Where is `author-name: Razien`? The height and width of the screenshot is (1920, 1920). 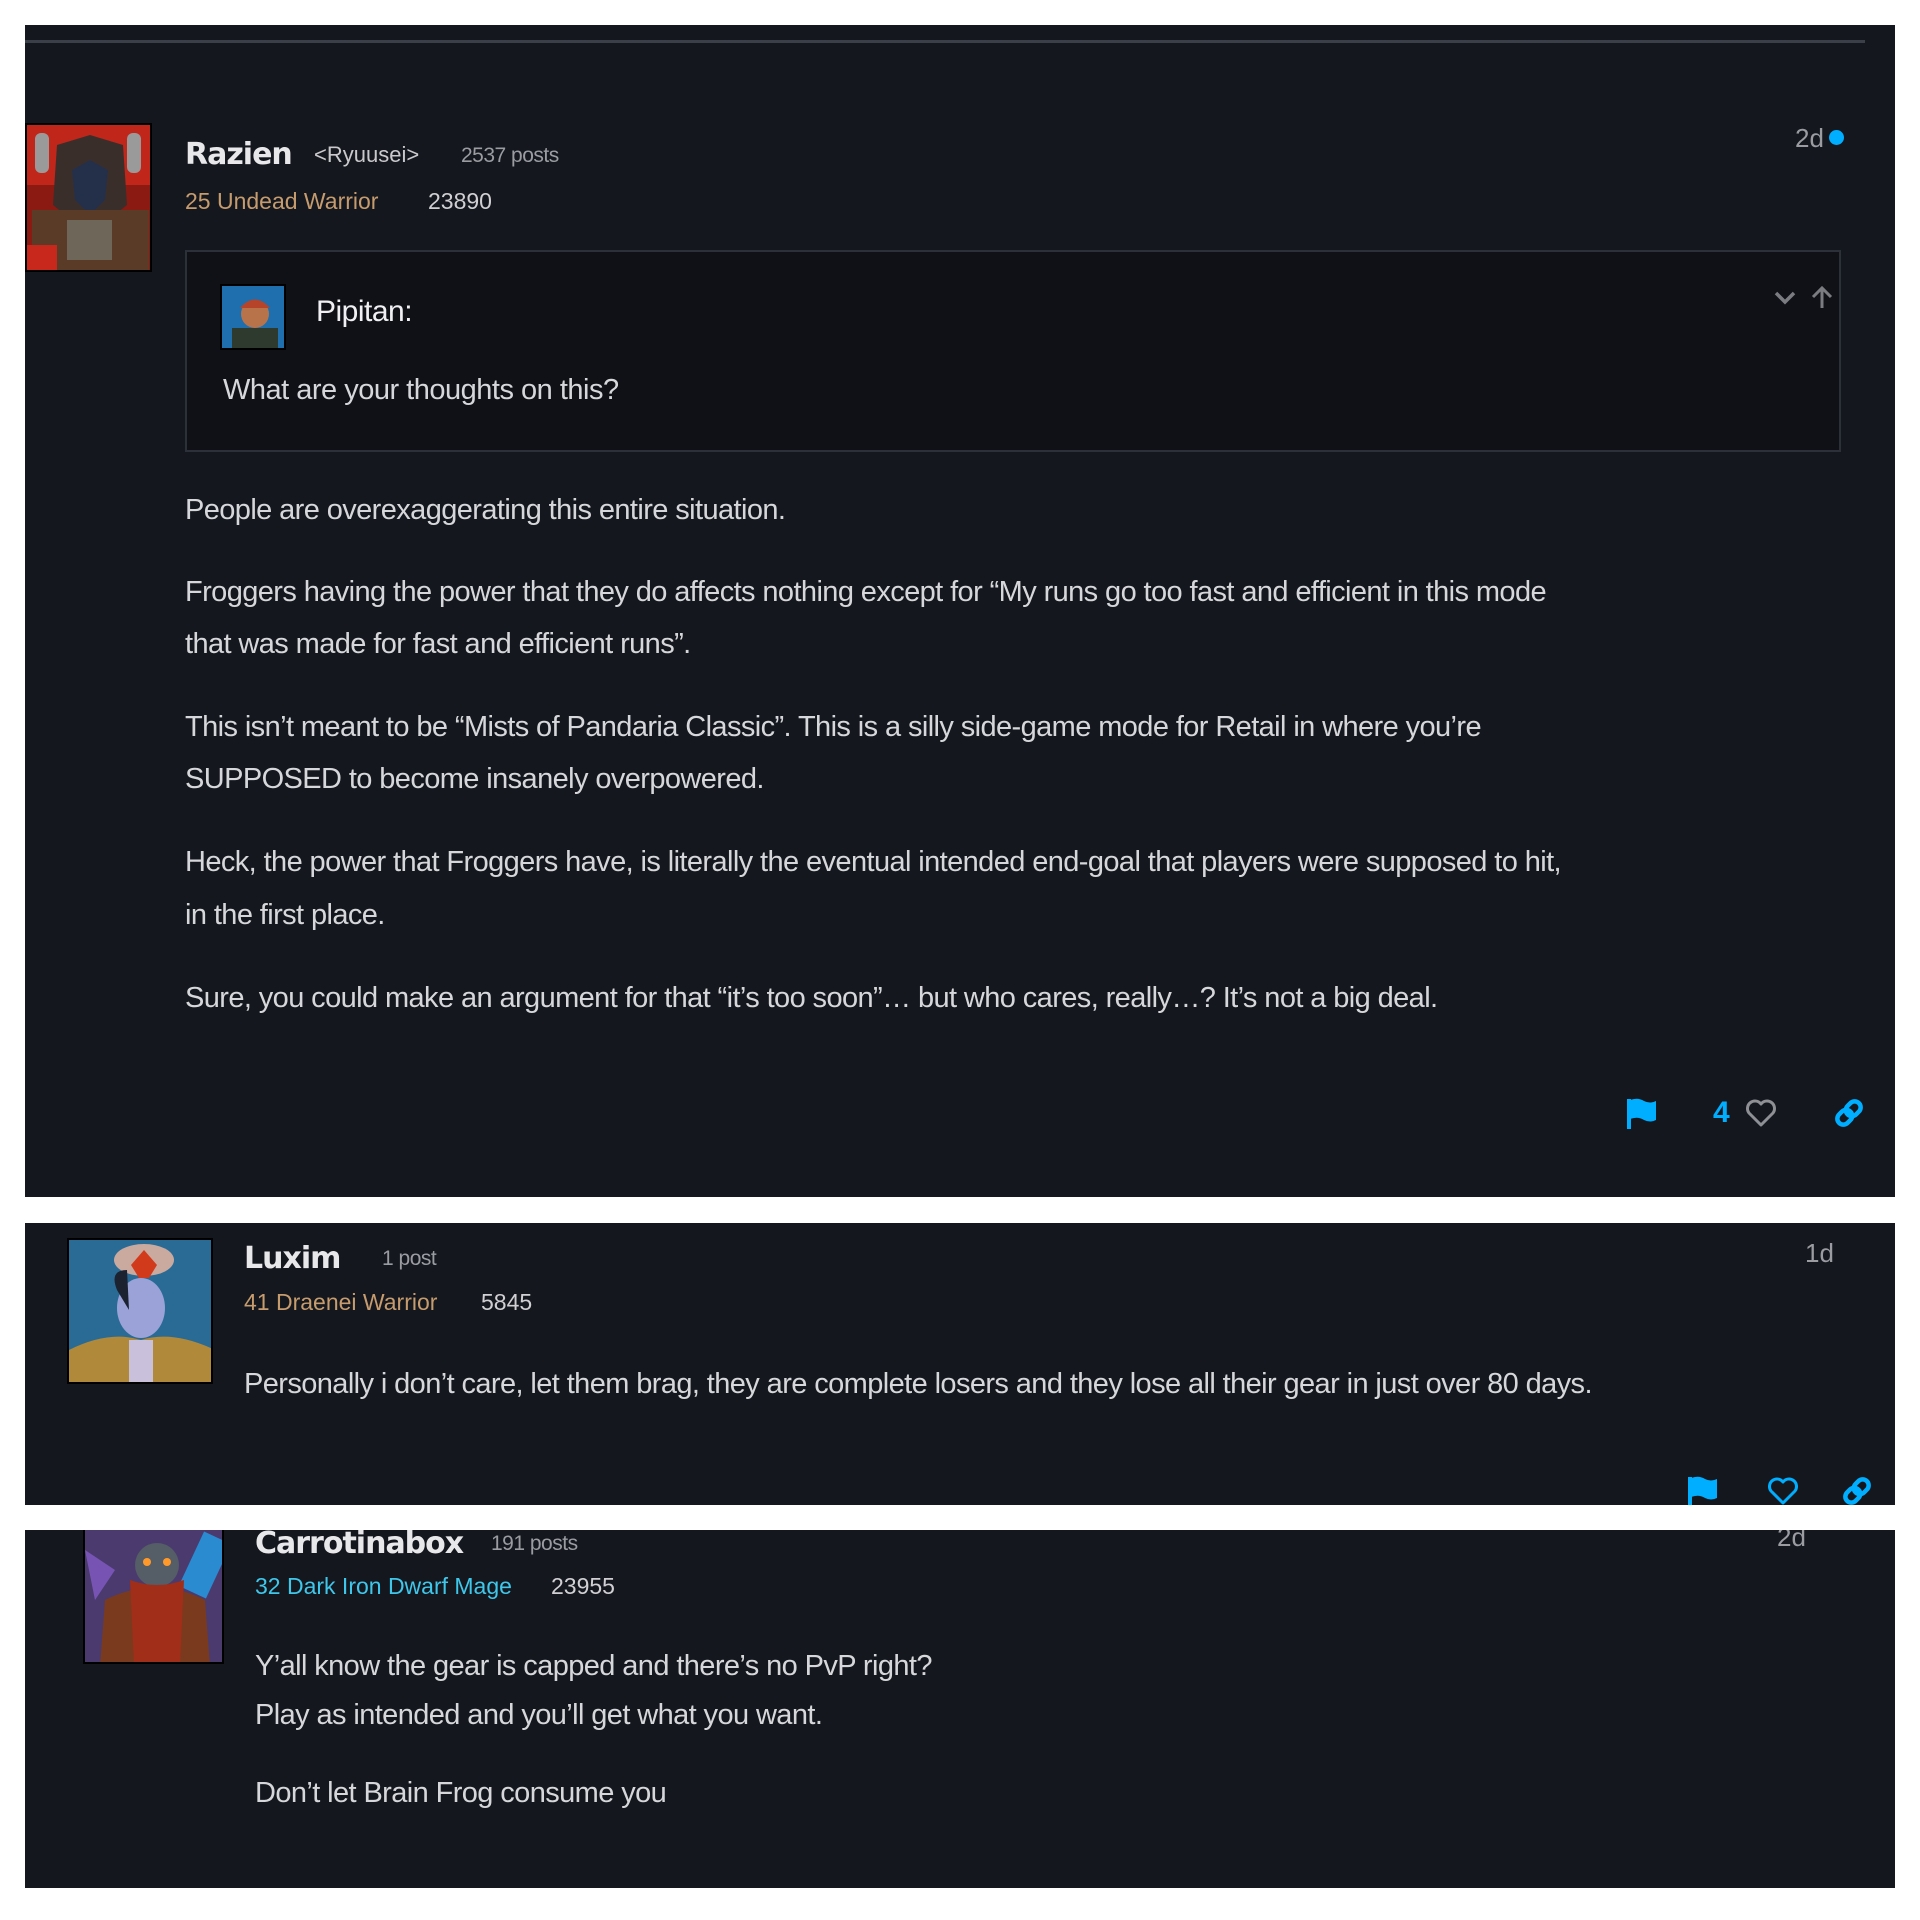 author-name: Razien is located at coordinates (239, 155).